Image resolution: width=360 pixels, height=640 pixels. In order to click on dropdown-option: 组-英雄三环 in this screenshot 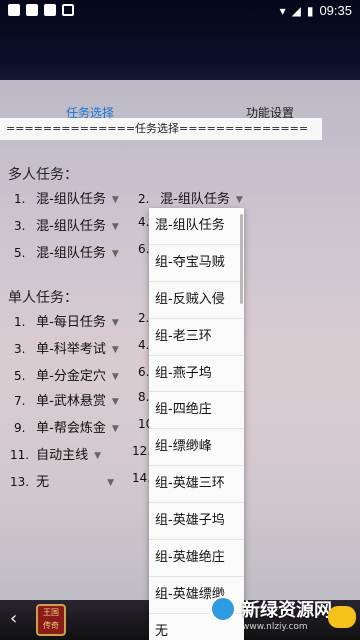, I will do `click(196, 485)`.